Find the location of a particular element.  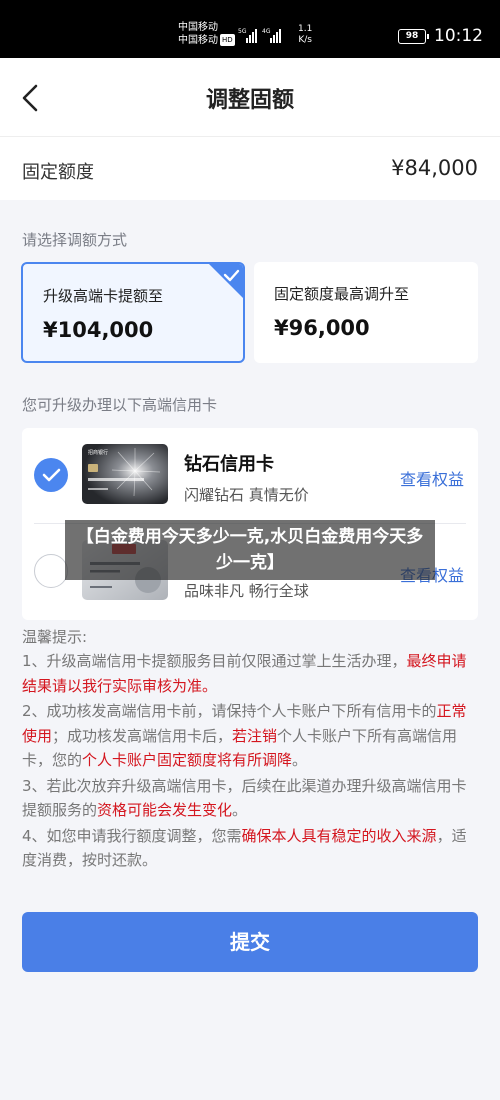

fixed-limit-value: ¥84,000 is located at coordinates (434, 168).